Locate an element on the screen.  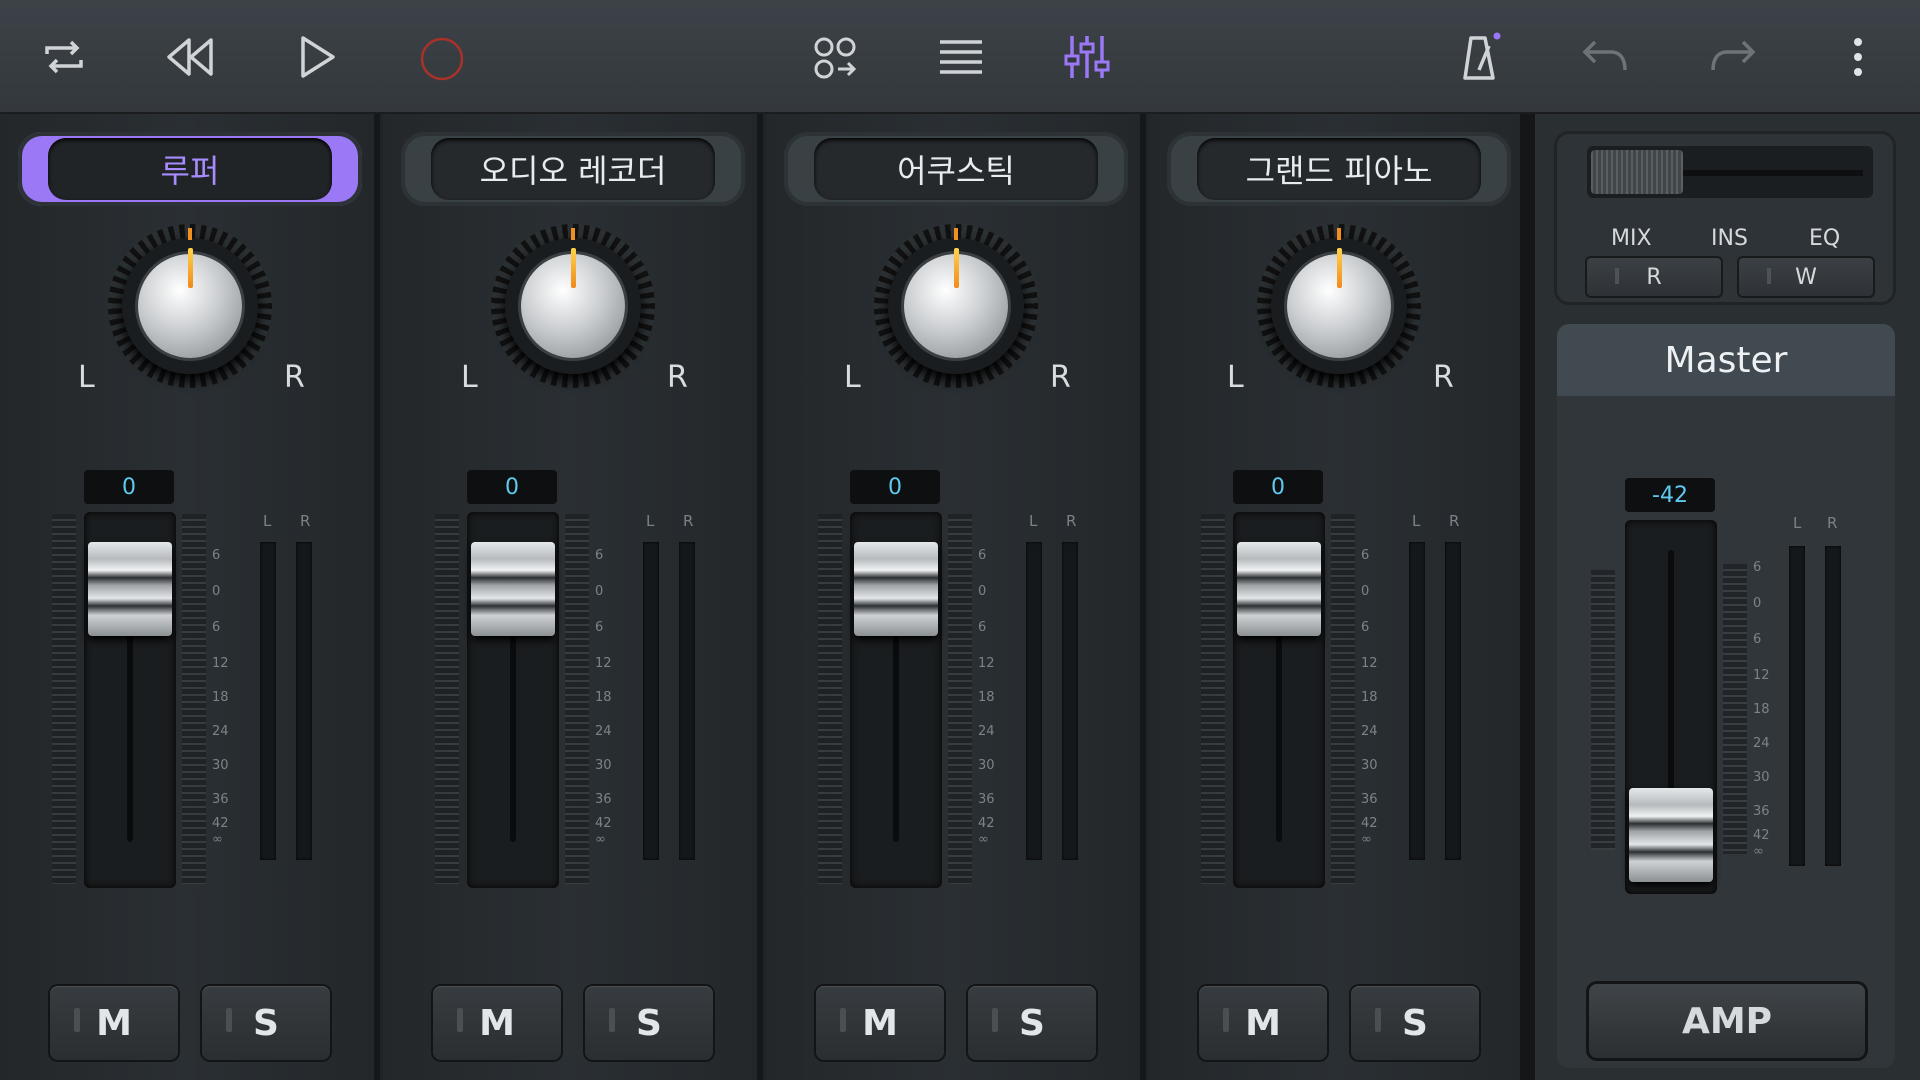
redo-button is located at coordinates (1732, 57).